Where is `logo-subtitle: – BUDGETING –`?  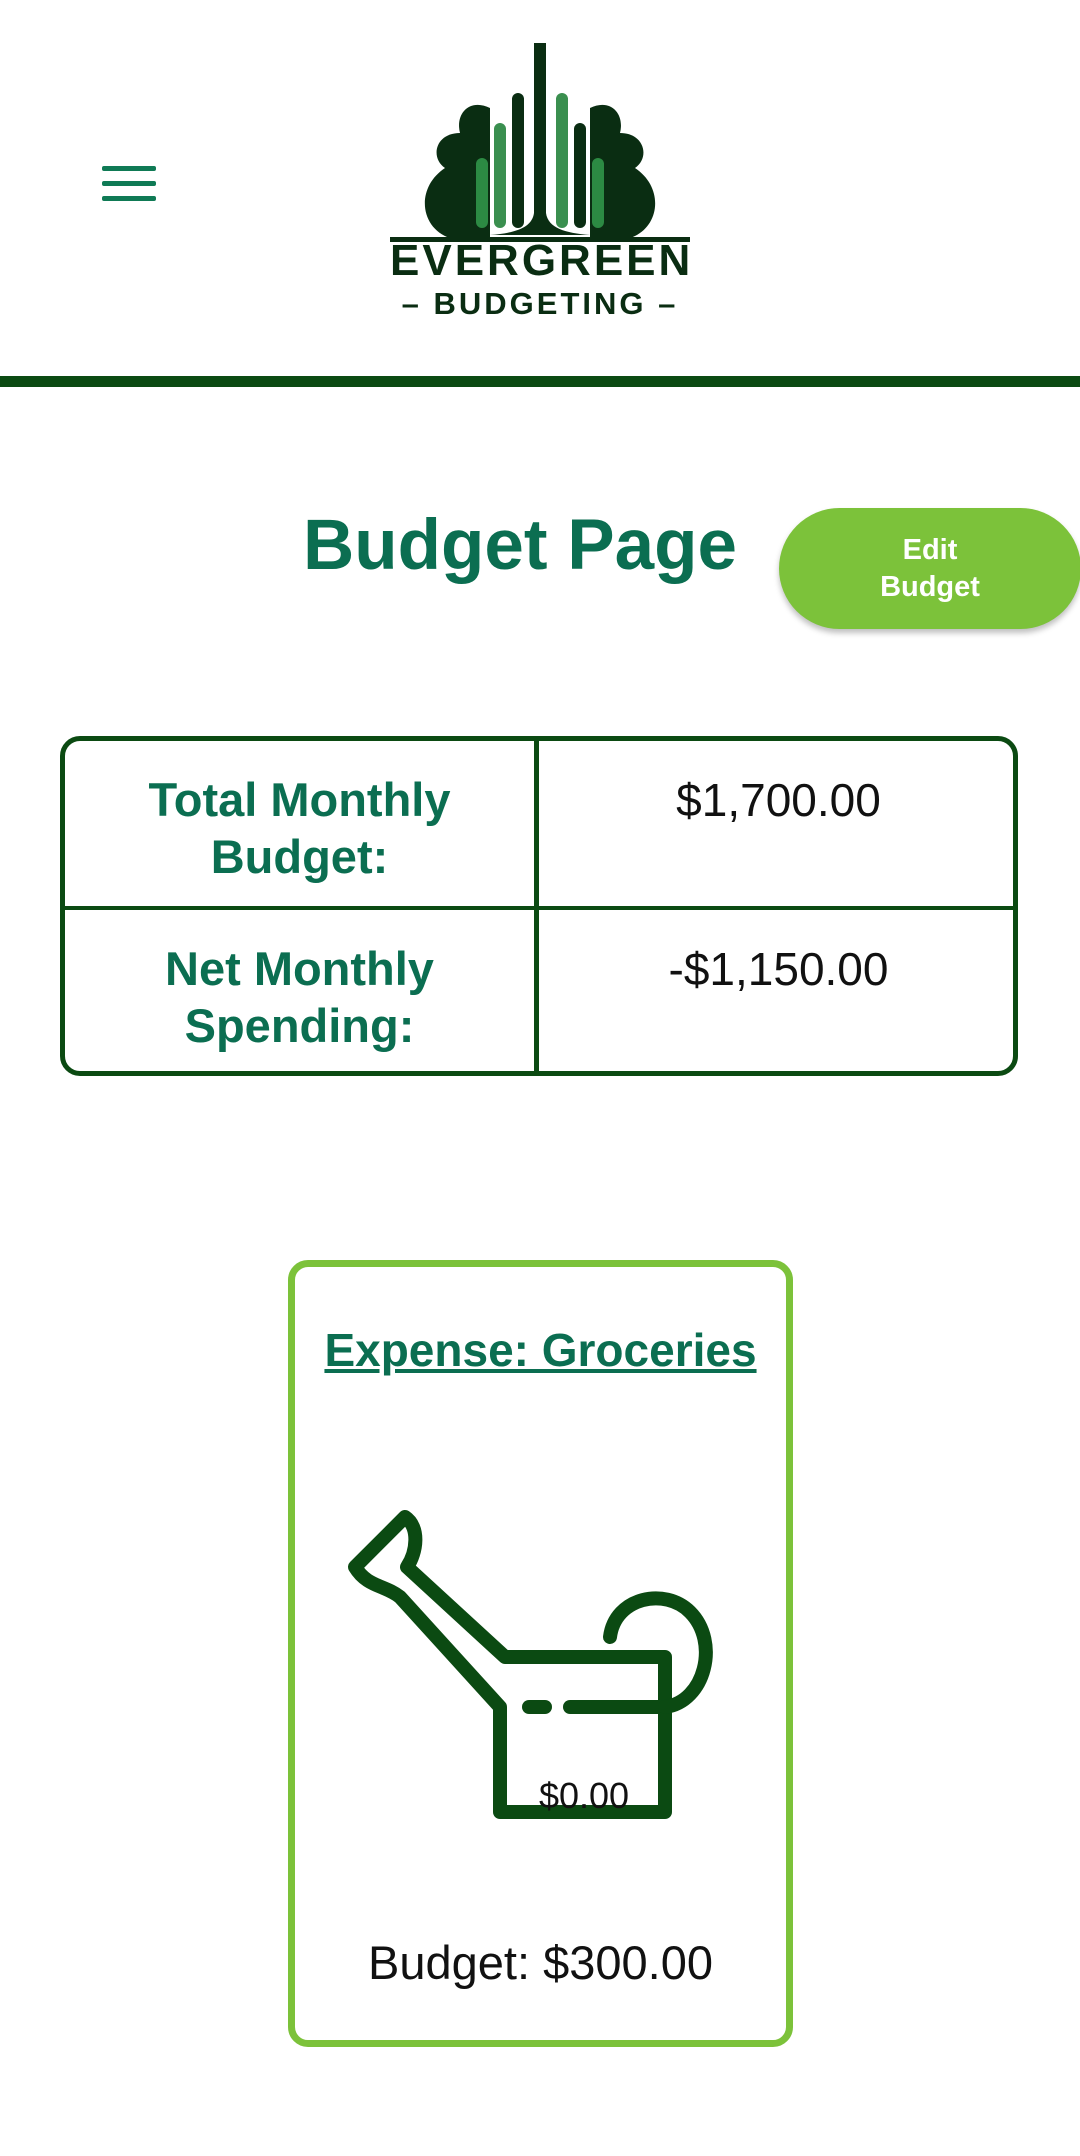
logo-subtitle: – BUDGETING – is located at coordinates (540, 303).